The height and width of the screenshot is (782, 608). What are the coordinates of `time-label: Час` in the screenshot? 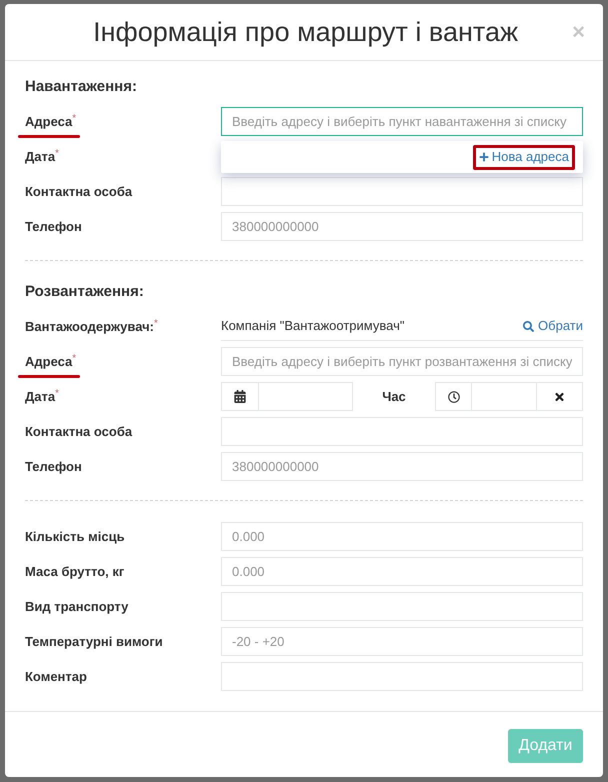 It's located at (394, 397).